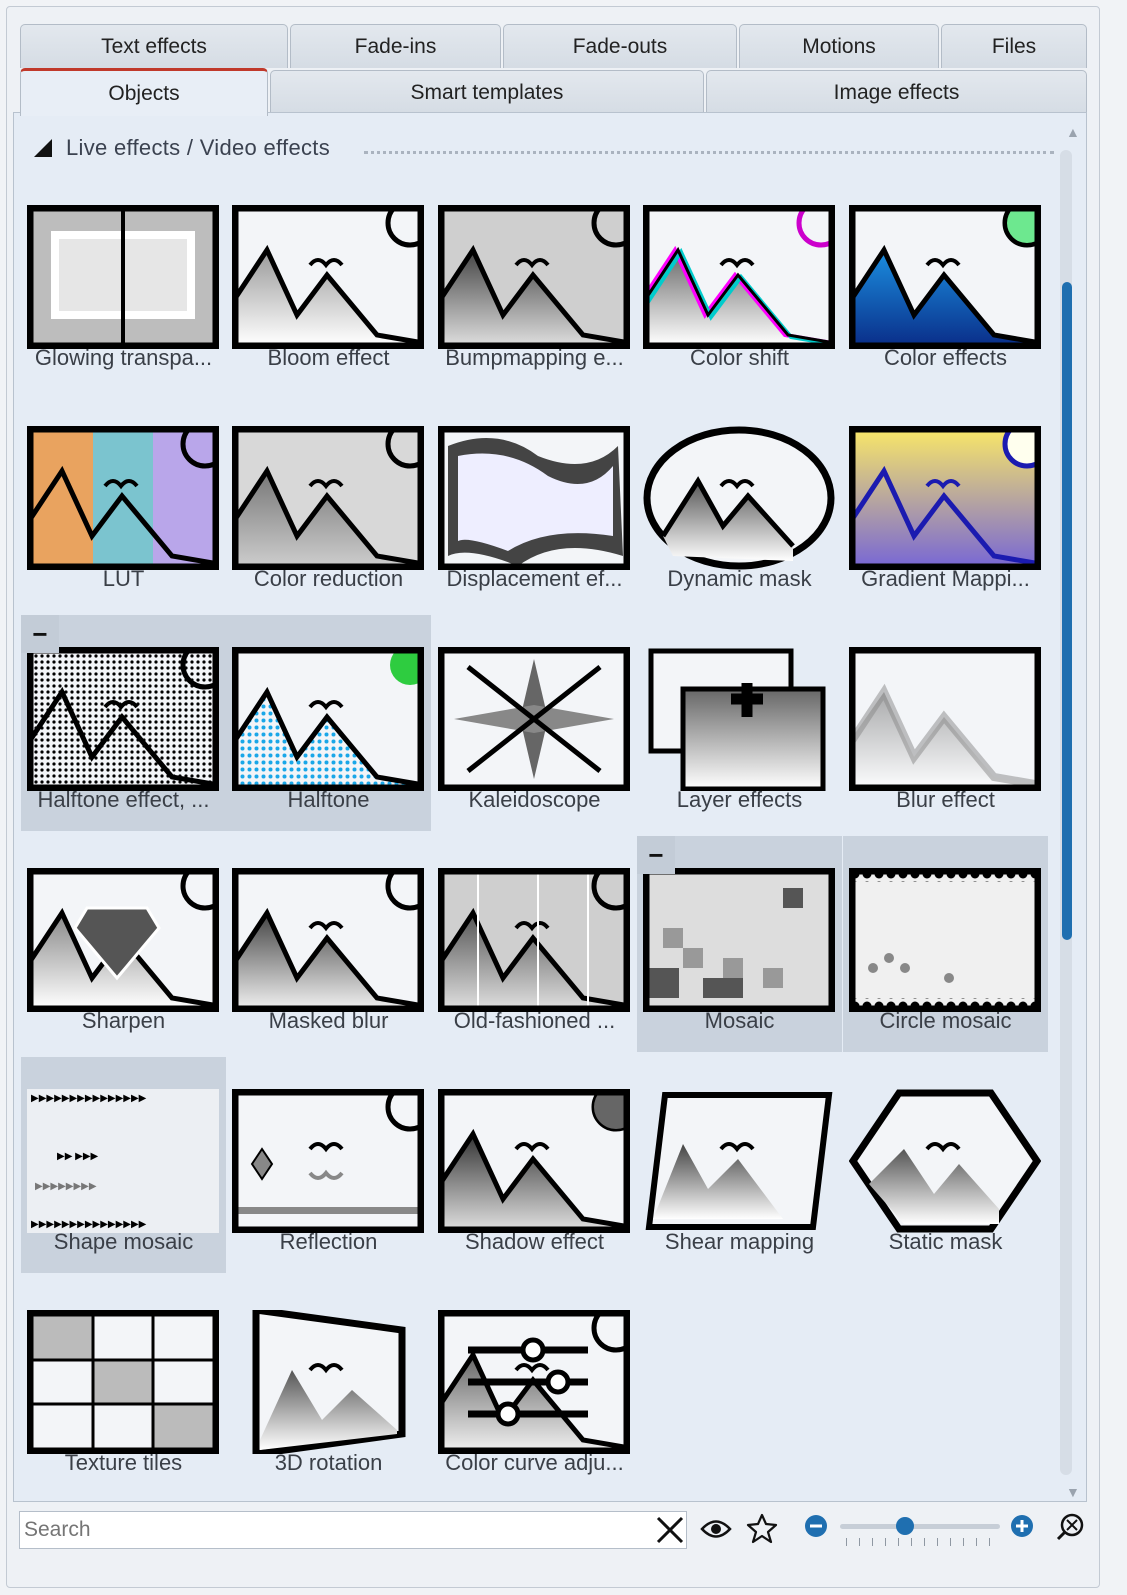  Describe the element at coordinates (945, 1161) in the screenshot. I see `static-mask-icon` at that location.